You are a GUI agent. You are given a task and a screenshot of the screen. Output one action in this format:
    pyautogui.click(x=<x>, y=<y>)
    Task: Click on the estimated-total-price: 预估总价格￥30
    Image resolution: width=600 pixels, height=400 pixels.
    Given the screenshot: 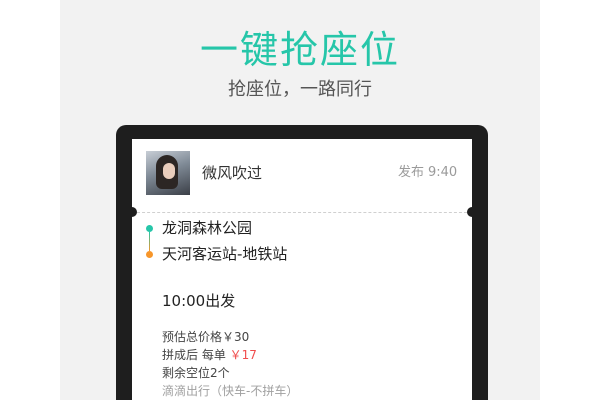 What is the action you would take?
    pyautogui.click(x=206, y=337)
    